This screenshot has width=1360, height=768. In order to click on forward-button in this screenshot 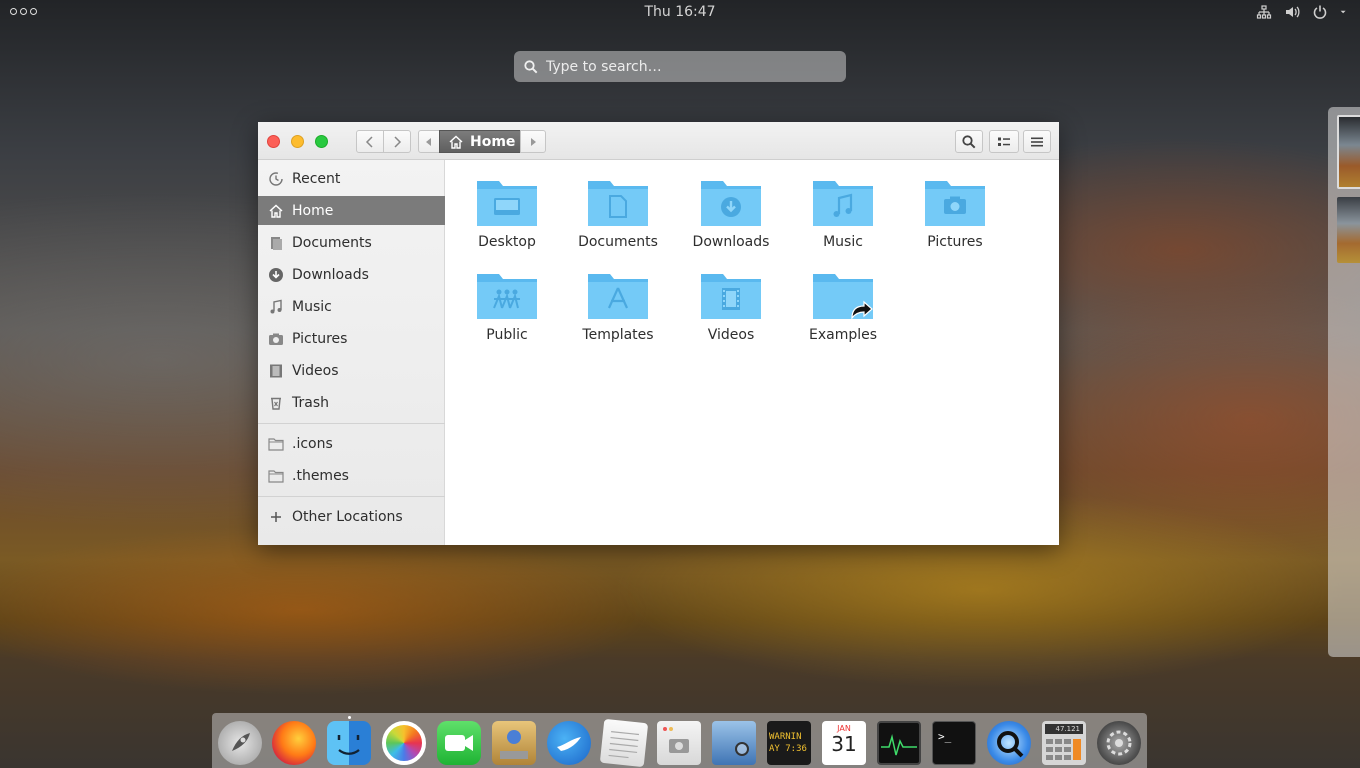, I will do `click(397, 141)`.